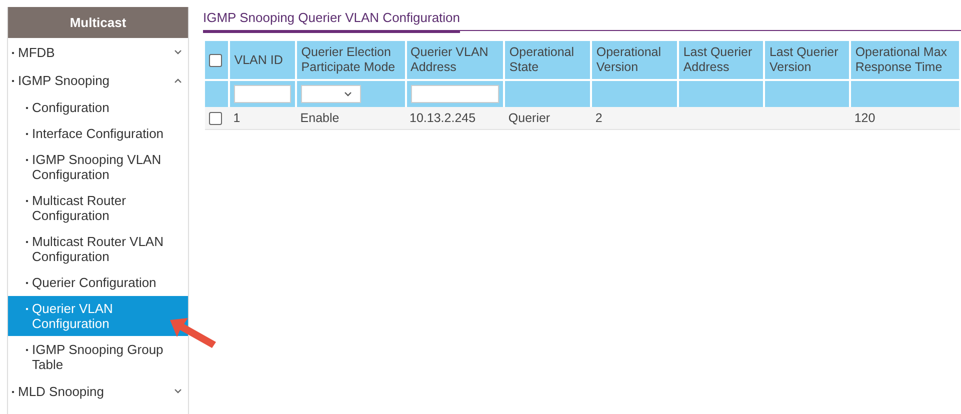 Image resolution: width=961 pixels, height=414 pixels. Describe the element at coordinates (905, 60) in the screenshot. I see `column-header: Operational Max Response Time` at that location.